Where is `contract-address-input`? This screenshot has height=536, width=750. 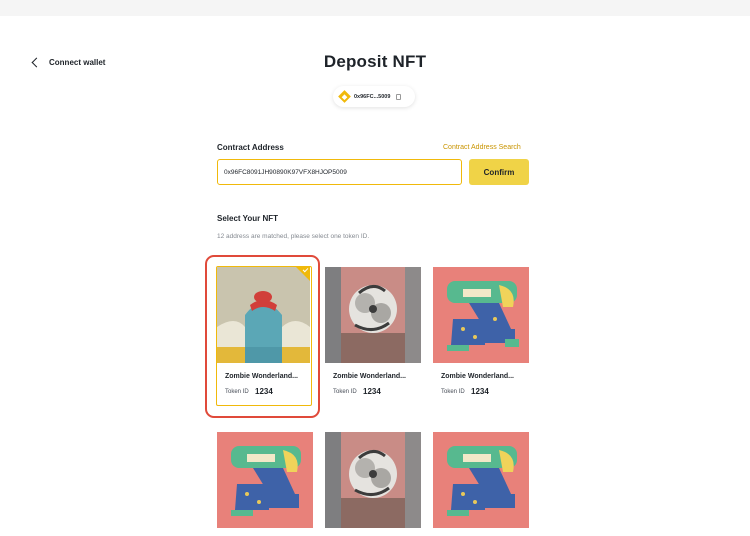 contract-address-input is located at coordinates (339, 172).